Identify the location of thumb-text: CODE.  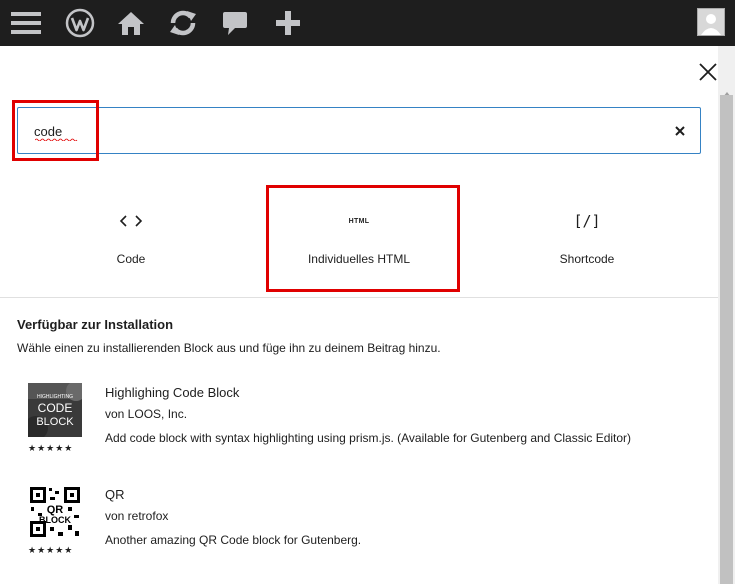
(55, 408).